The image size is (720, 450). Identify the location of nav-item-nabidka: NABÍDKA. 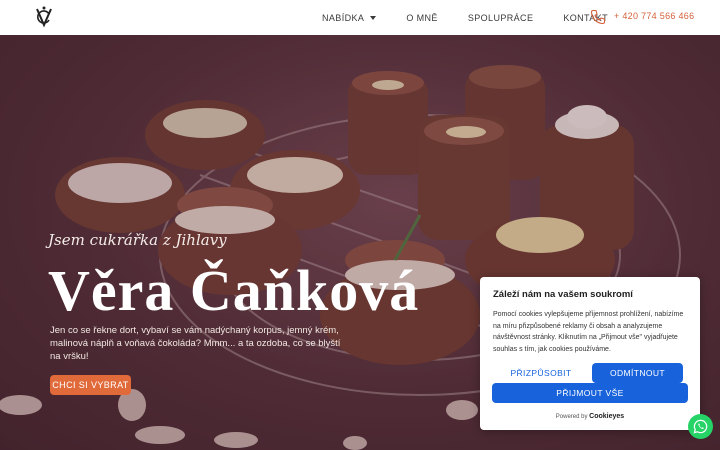
(349, 17).